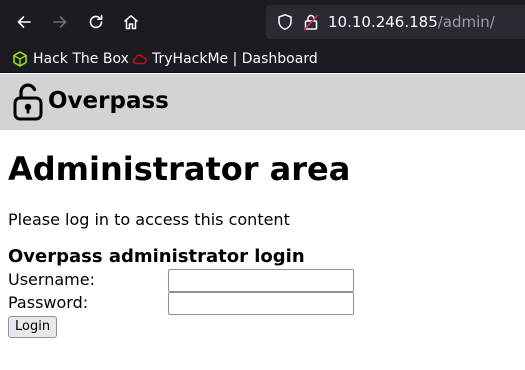  Describe the element at coordinates (179, 169) in the screenshot. I see `page-title: Administrator area` at that location.